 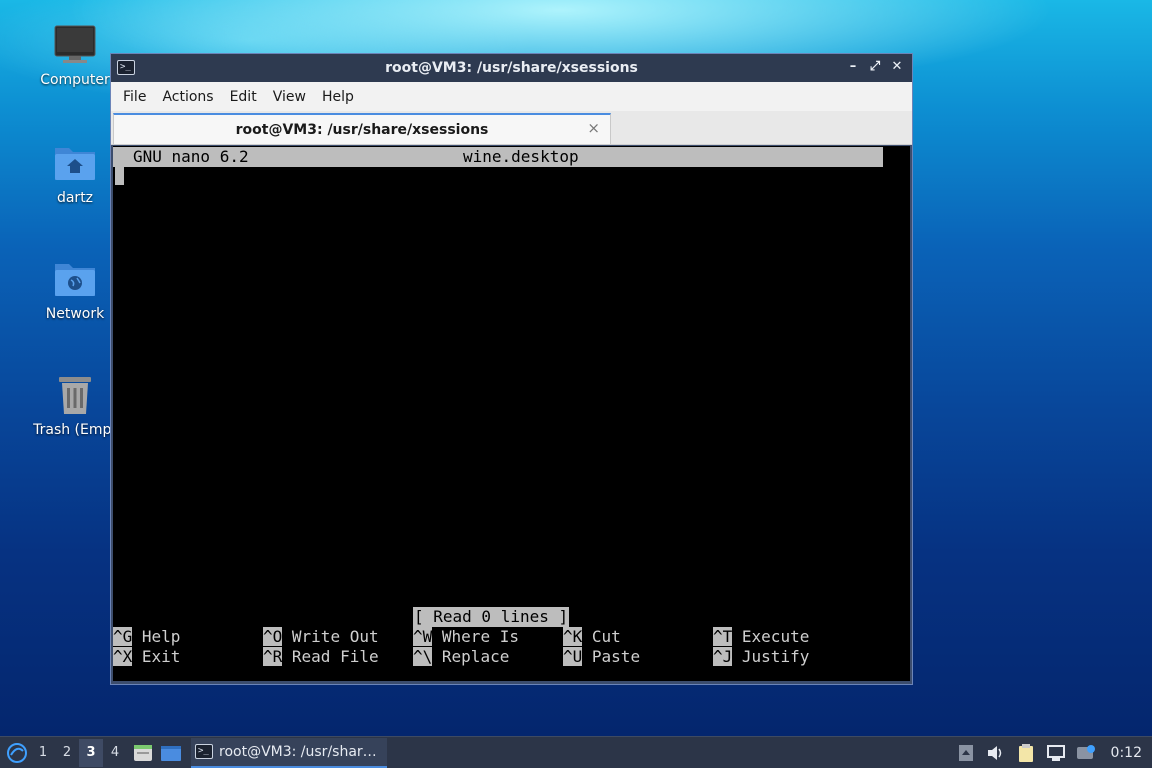 What do you see at coordinates (491, 617) in the screenshot?
I see `nano-status: [ Read 0 lines ]` at bounding box center [491, 617].